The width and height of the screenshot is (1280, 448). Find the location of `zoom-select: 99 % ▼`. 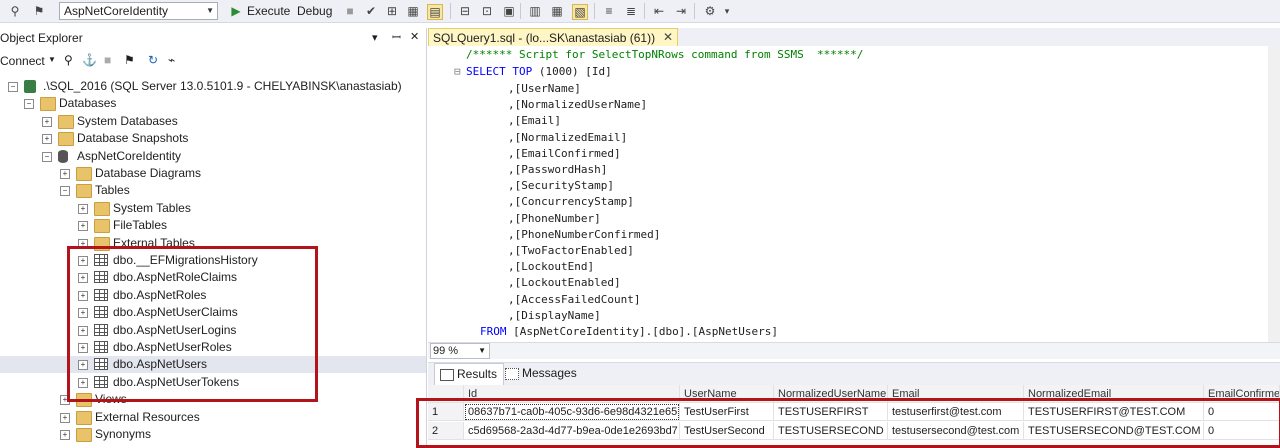

zoom-select: 99 % ▼ is located at coordinates (460, 351).